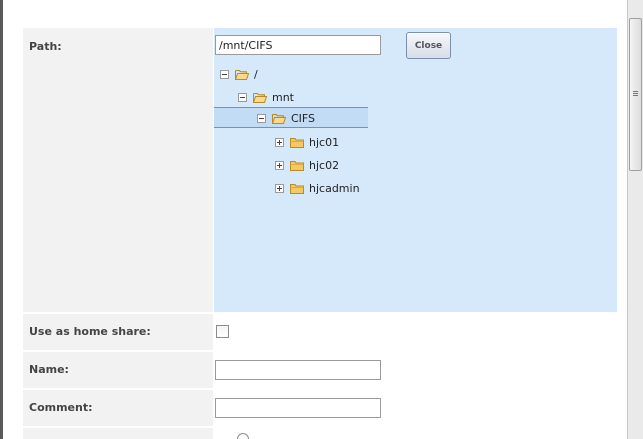  I want to click on close-button: Close, so click(428, 45).